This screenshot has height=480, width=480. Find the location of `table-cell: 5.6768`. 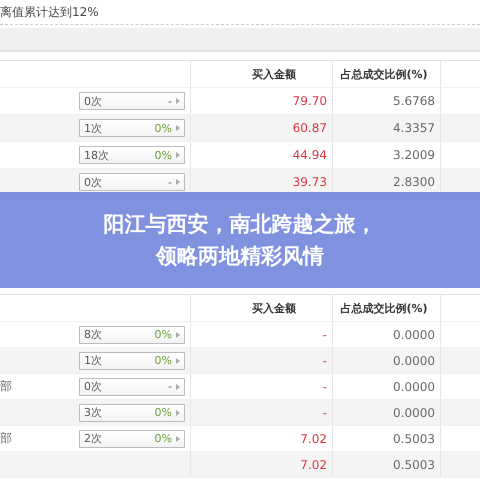

table-cell: 5.6768 is located at coordinates (414, 101).